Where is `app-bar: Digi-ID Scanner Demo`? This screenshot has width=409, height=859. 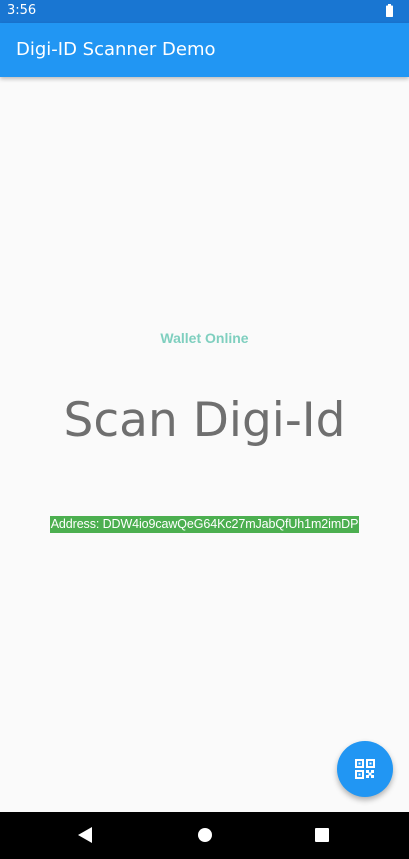
app-bar: Digi-ID Scanner Demo is located at coordinates (204, 50).